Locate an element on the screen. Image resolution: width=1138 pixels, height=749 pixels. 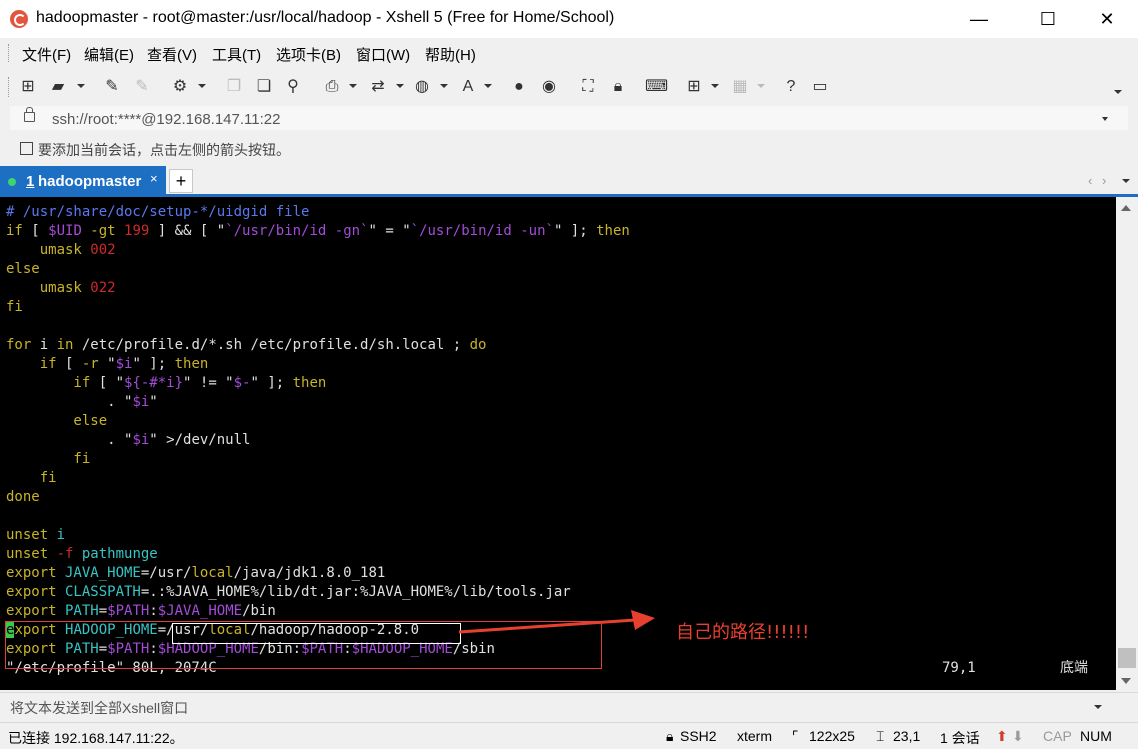
terminal-token: . " is located at coordinates (69, 402).